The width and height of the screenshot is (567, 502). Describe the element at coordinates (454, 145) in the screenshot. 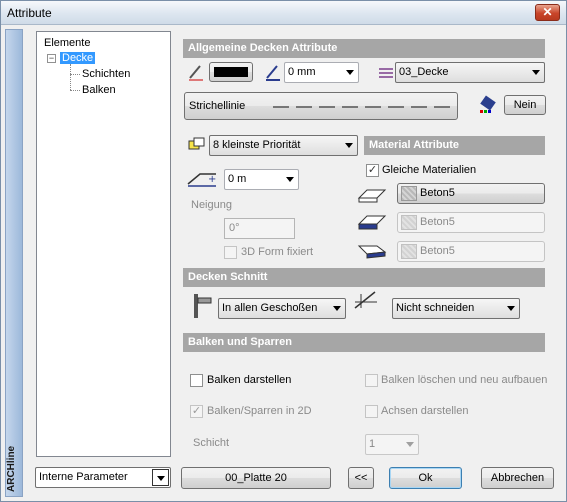

I see `material-attributes-header: Material Attribute` at that location.